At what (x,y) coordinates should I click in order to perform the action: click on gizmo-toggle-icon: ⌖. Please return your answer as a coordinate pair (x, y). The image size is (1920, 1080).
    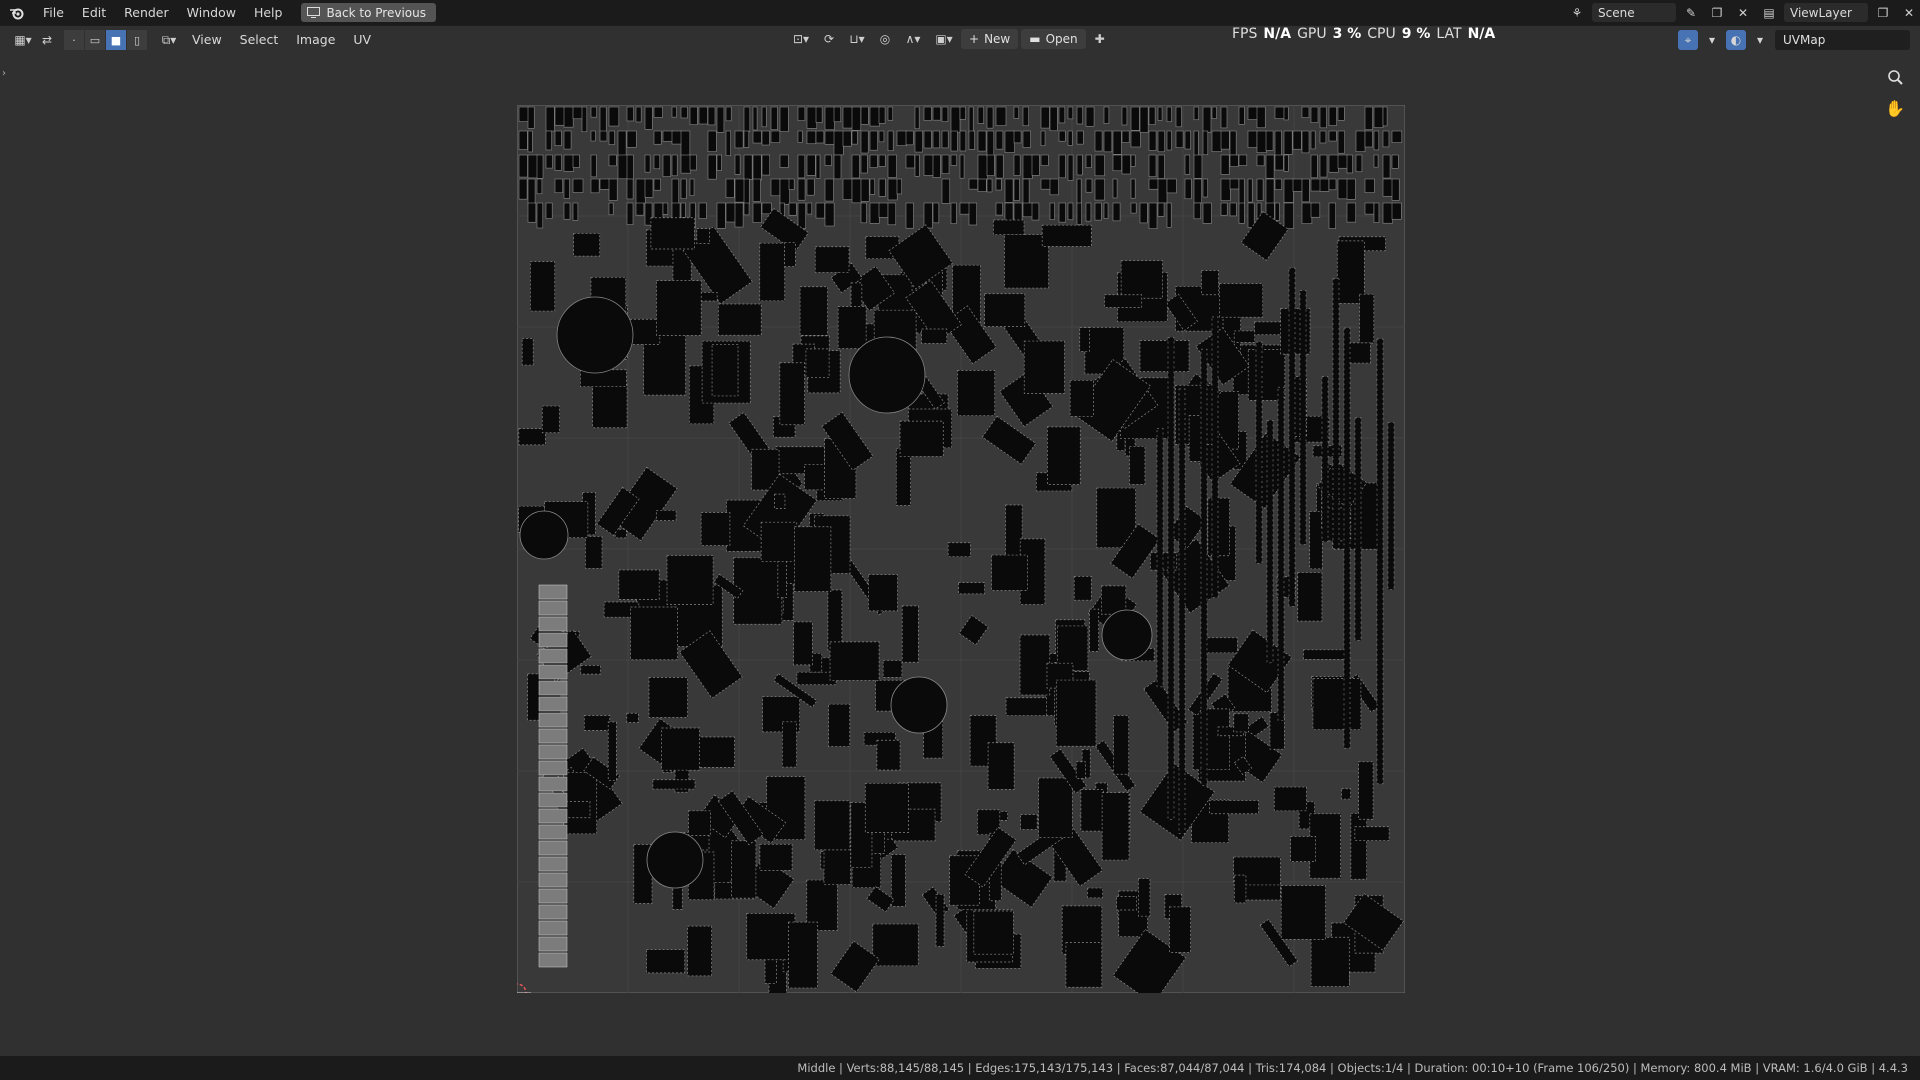
    Looking at the image, I should click on (1688, 40).